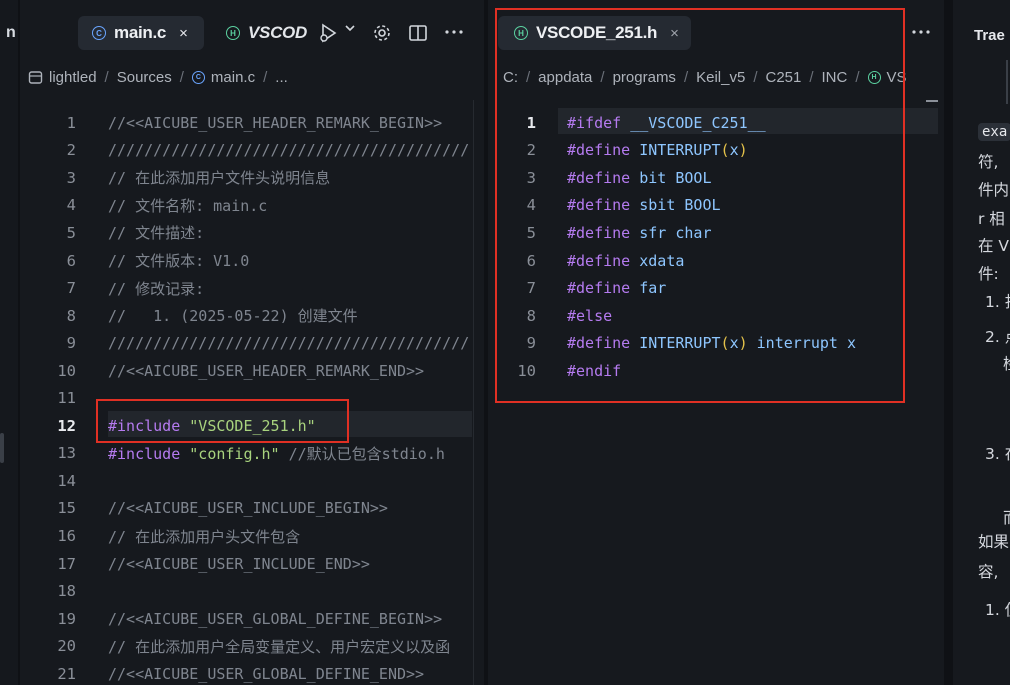 The height and width of the screenshot is (685, 1010). What do you see at coordinates (252, 316) in the screenshot?
I see `code-line: 8 // 1. (2025-05-22) 创建文件` at bounding box center [252, 316].